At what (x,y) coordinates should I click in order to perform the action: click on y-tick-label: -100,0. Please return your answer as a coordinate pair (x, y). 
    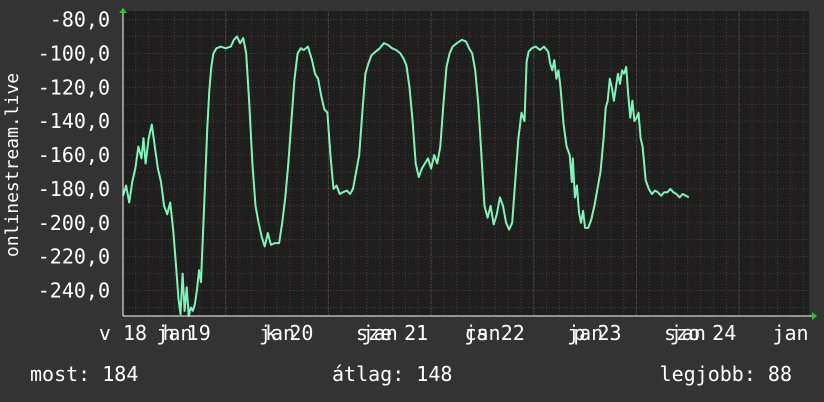
    Looking at the image, I should click on (74, 53).